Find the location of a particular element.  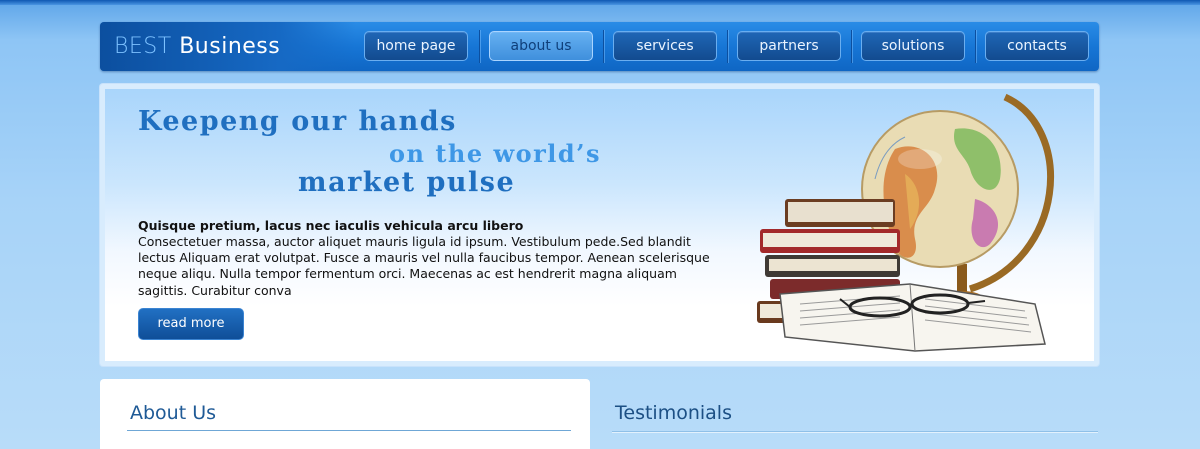

slogan-line-1: Keepeng our hands is located at coordinates (297, 121).